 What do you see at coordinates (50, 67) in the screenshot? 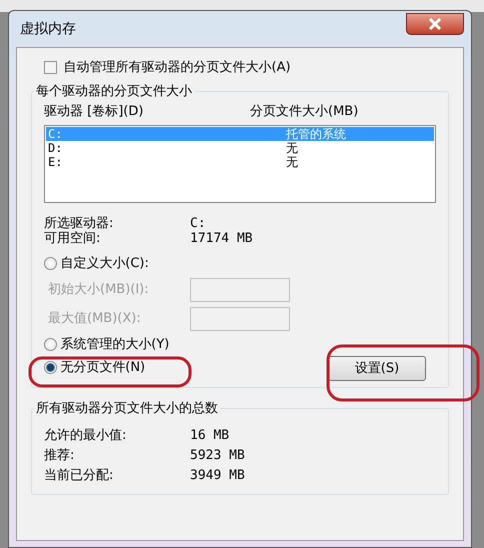
I see `checkbox` at bounding box center [50, 67].